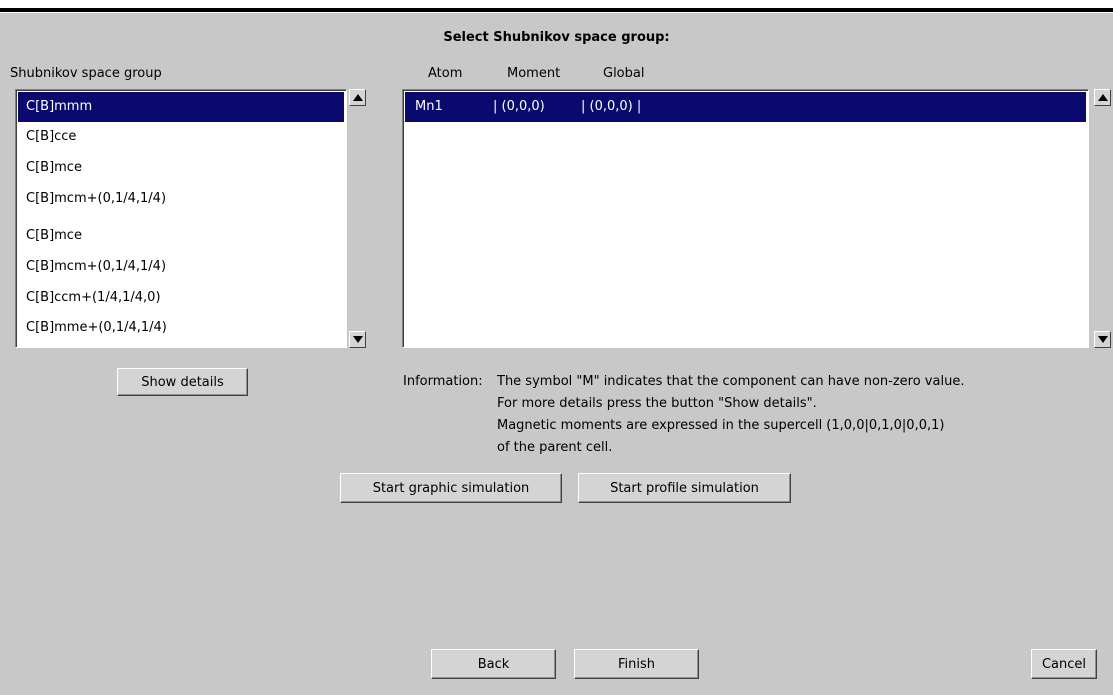  I want to click on row-moment: | (0,0,0), so click(519, 106).